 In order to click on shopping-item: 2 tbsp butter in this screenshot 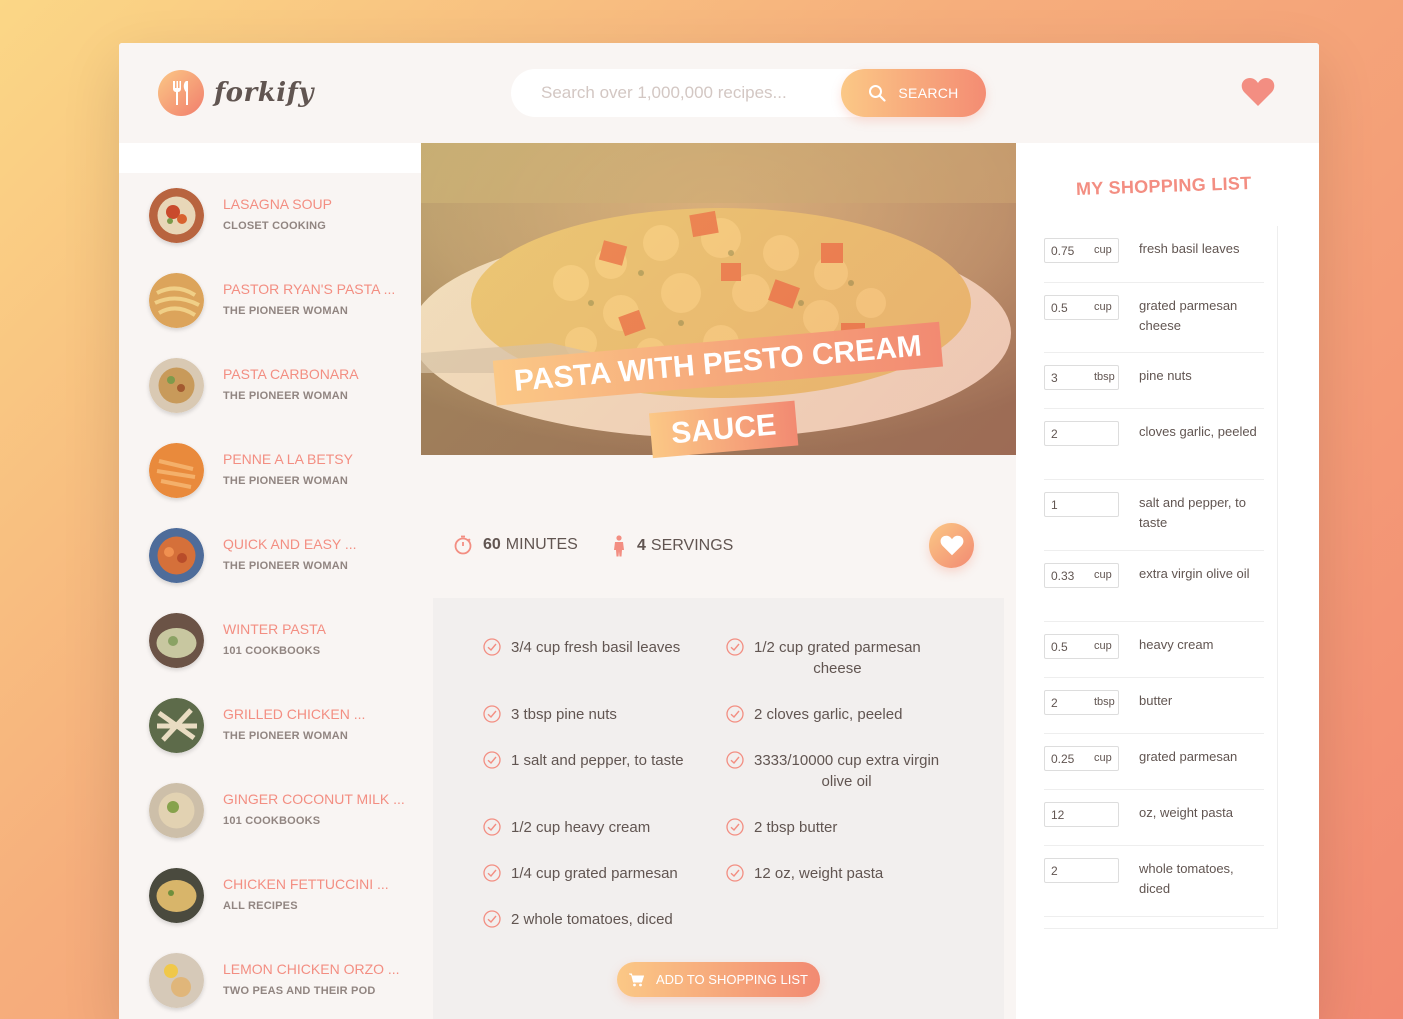, I will do `click(1154, 706)`.